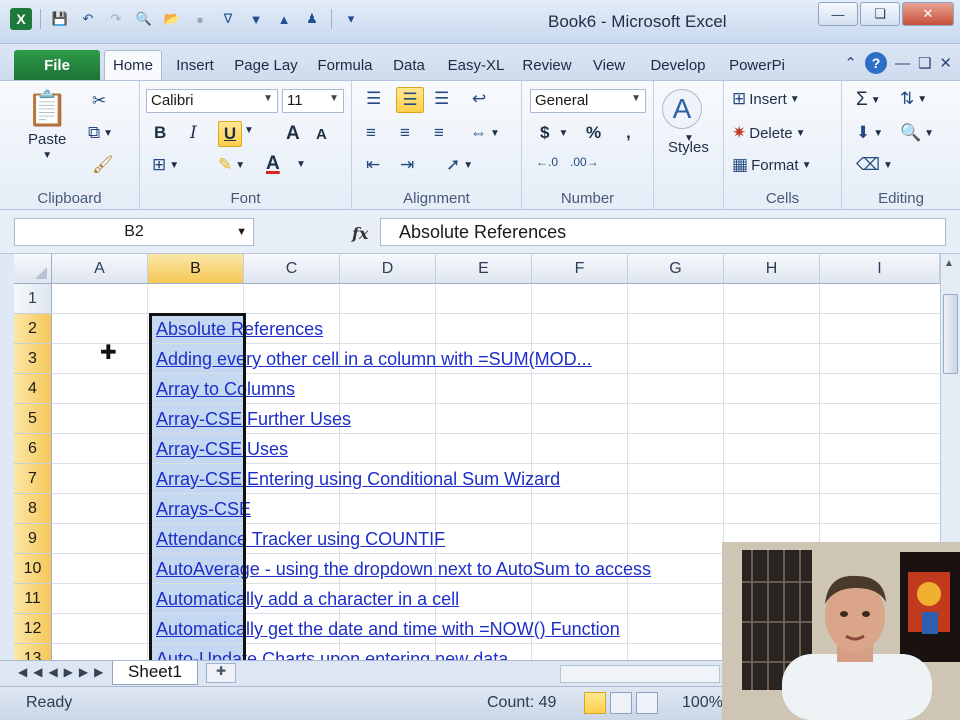 The height and width of the screenshot is (720, 960). What do you see at coordinates (373, 99) in the screenshot?
I see `top-align-button: ☰` at bounding box center [373, 99].